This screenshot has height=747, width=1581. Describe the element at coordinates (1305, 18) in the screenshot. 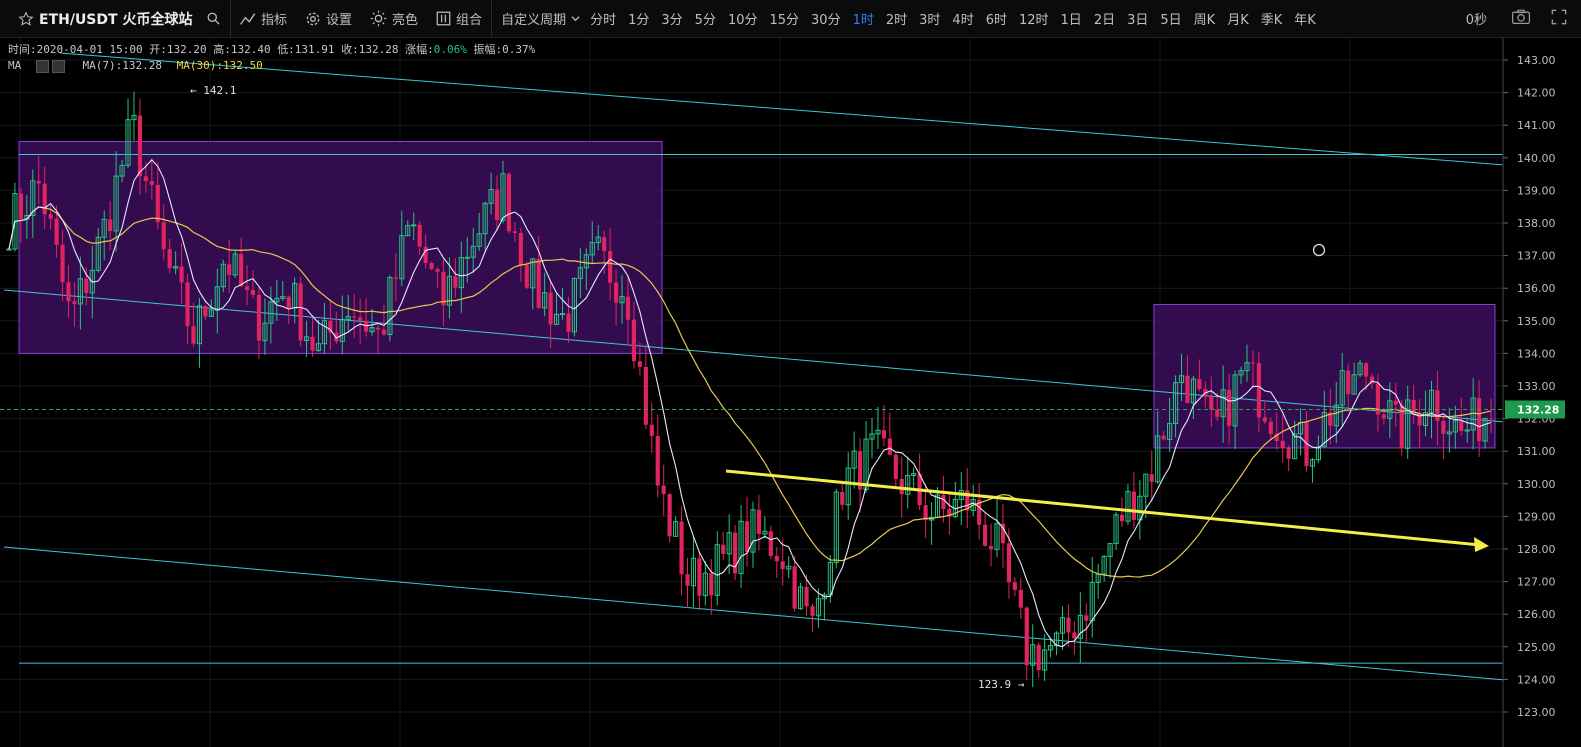

I see `period-tab: 年K` at that location.